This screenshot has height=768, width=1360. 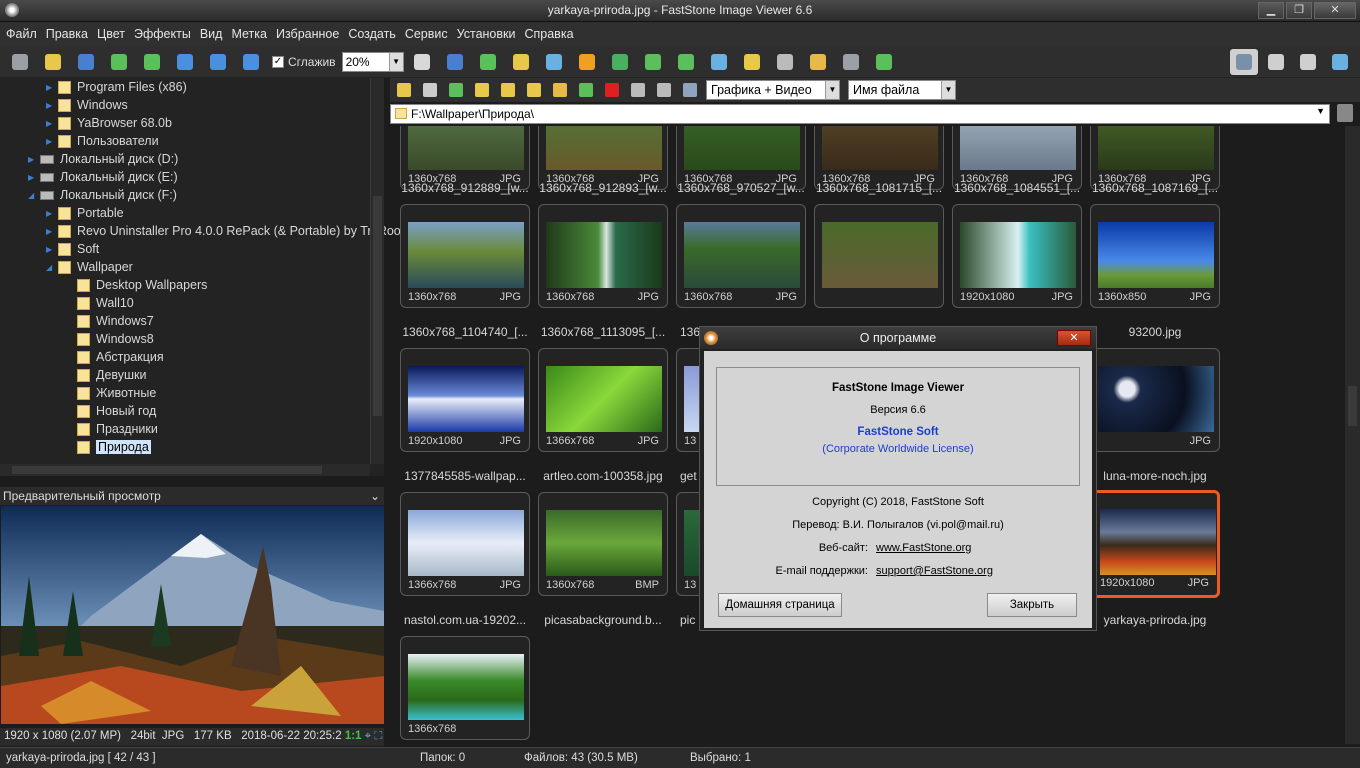 What do you see at coordinates (368, 736) in the screenshot?
I see `fit-icon: ⌖` at bounding box center [368, 736].